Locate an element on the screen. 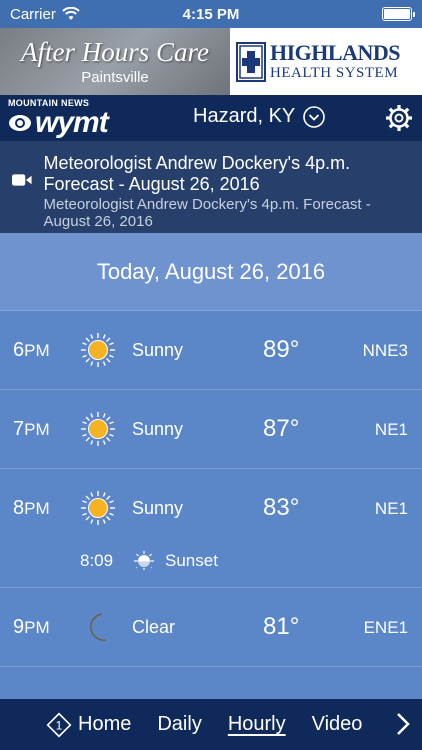  home-badge-icon: 1 is located at coordinates (59, 724).